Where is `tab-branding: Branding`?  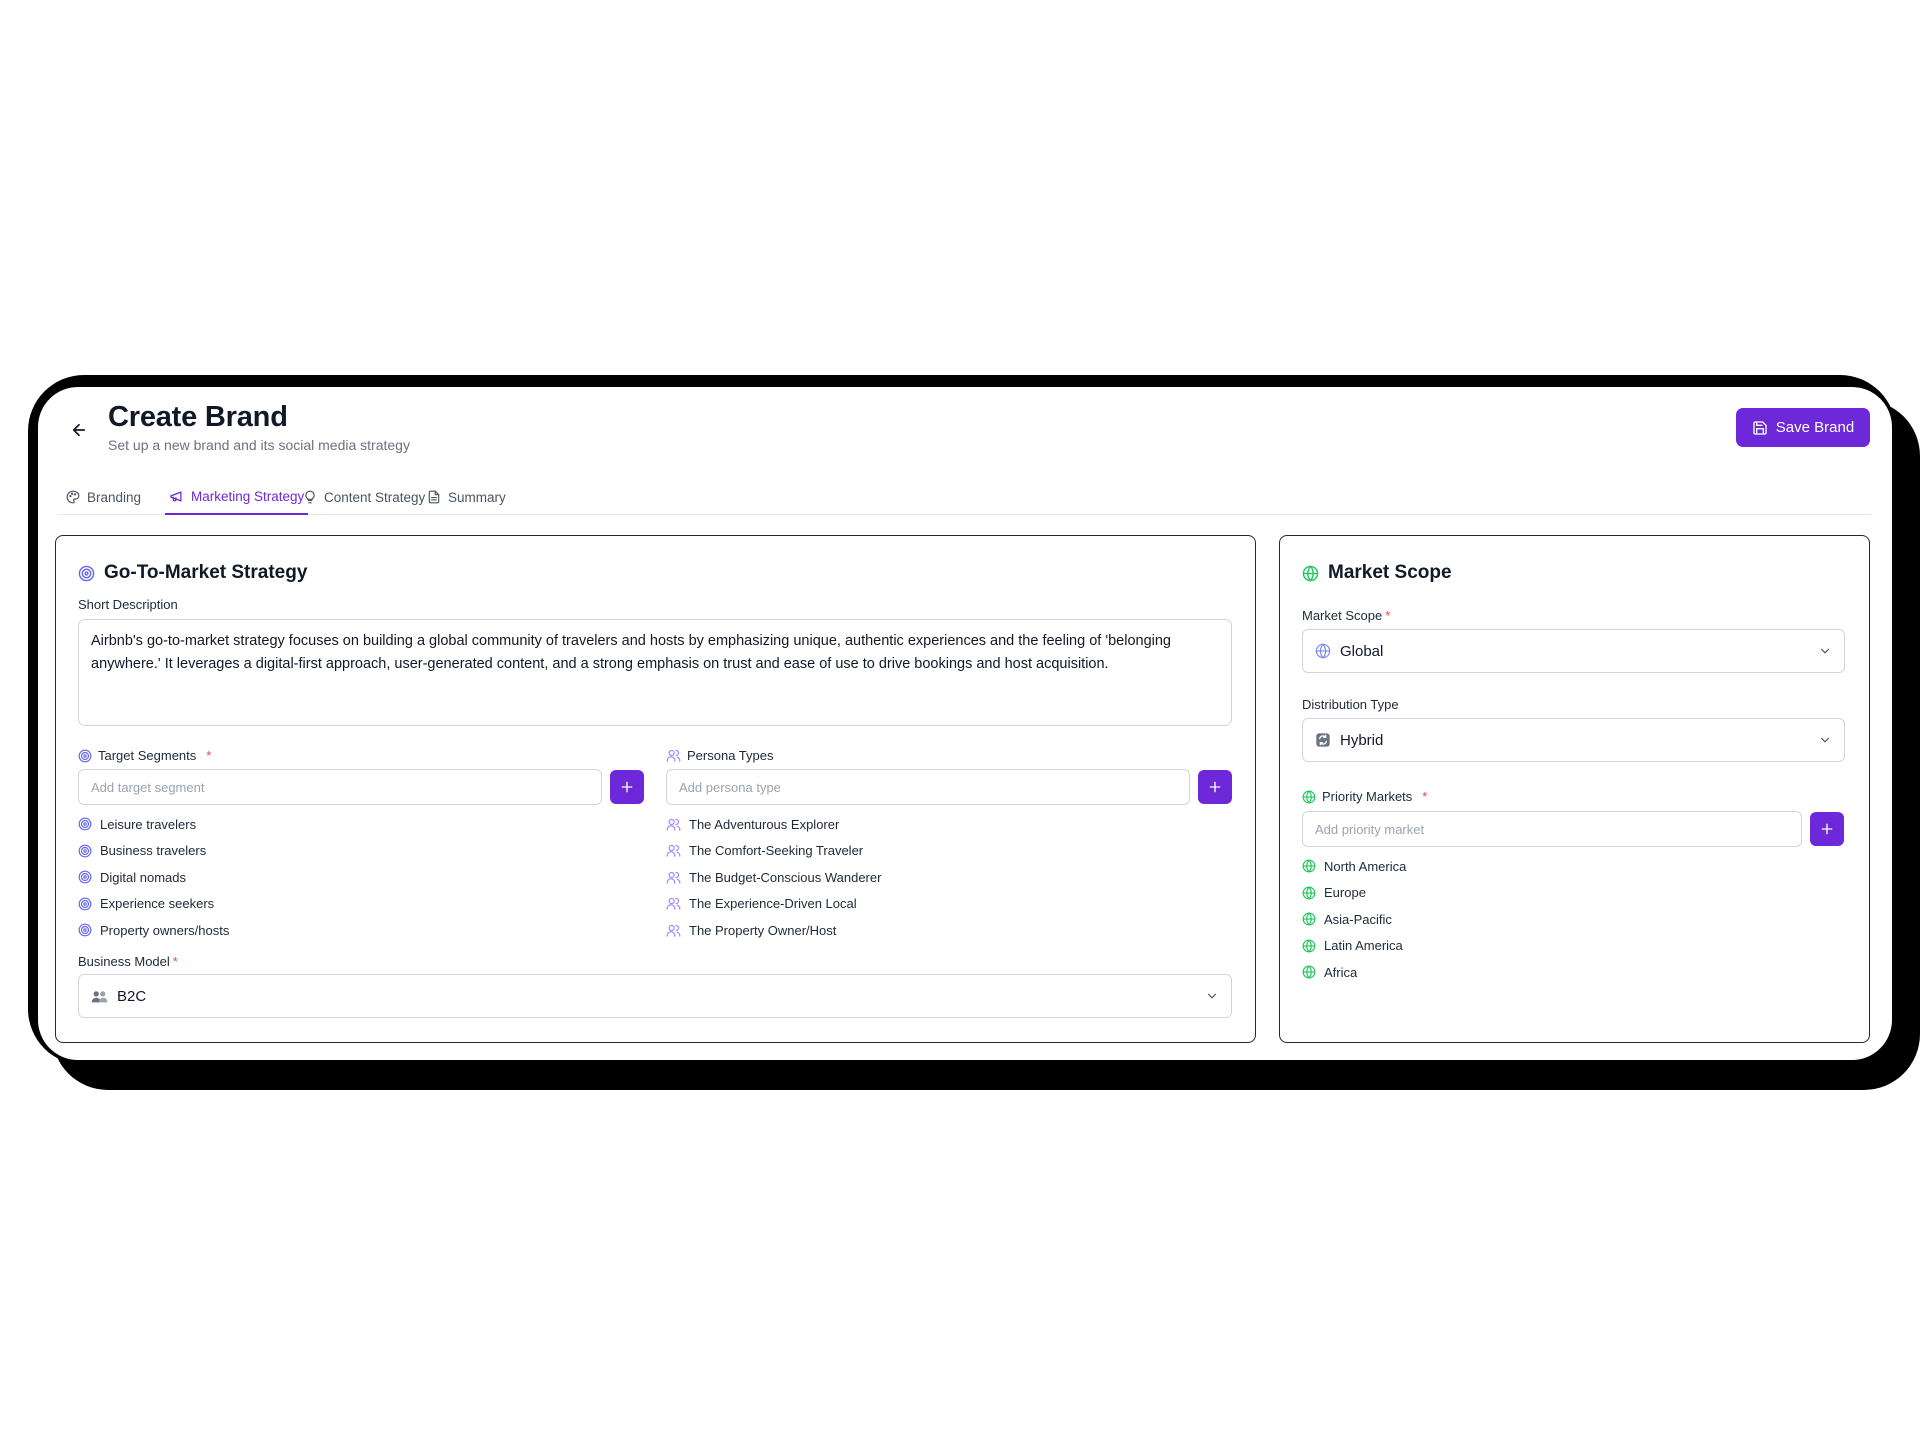 tab-branding: Branding is located at coordinates (103, 497).